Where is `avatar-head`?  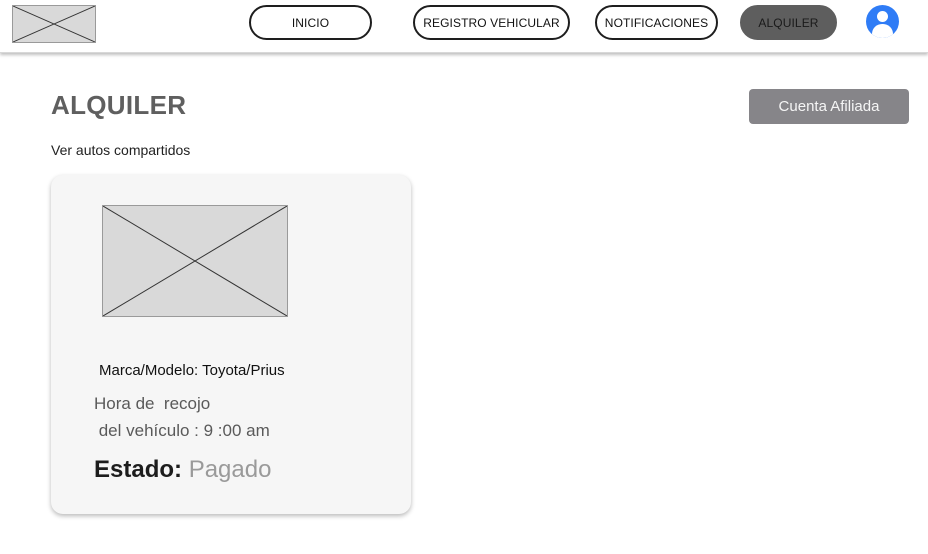
avatar-head is located at coordinates (882, 16).